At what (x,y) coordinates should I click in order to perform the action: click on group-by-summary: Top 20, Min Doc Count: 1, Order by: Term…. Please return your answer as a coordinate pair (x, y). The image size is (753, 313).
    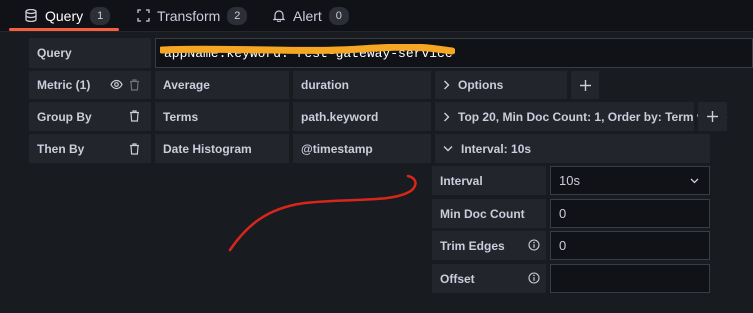
    Looking at the image, I should click on (593, 116).